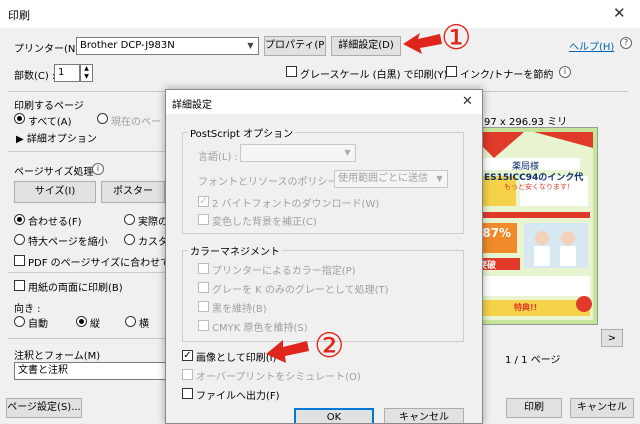  I want to click on annotation-circle-two: ②, so click(329, 346).